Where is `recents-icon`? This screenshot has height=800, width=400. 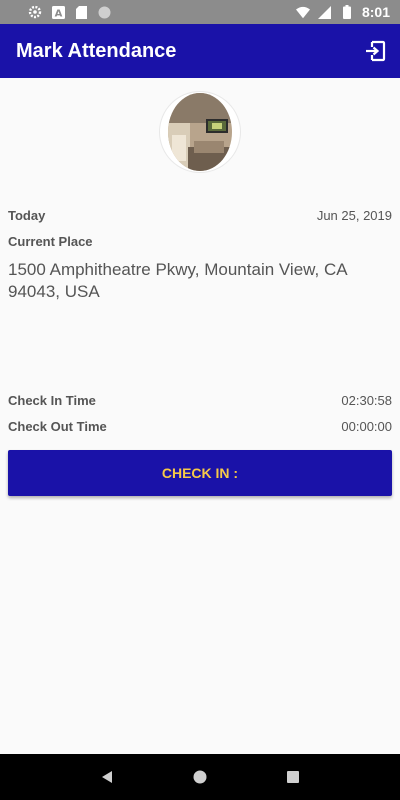 recents-icon is located at coordinates (293, 777).